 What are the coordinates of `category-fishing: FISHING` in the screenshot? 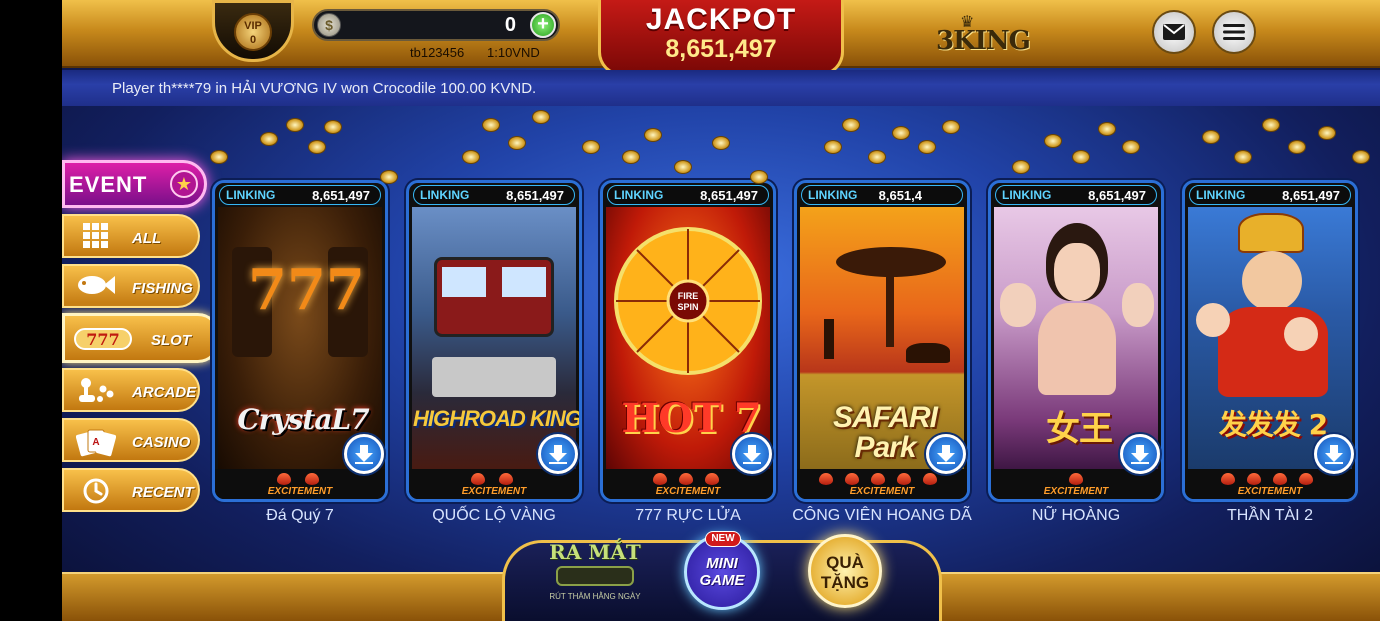 It's located at (131, 286).